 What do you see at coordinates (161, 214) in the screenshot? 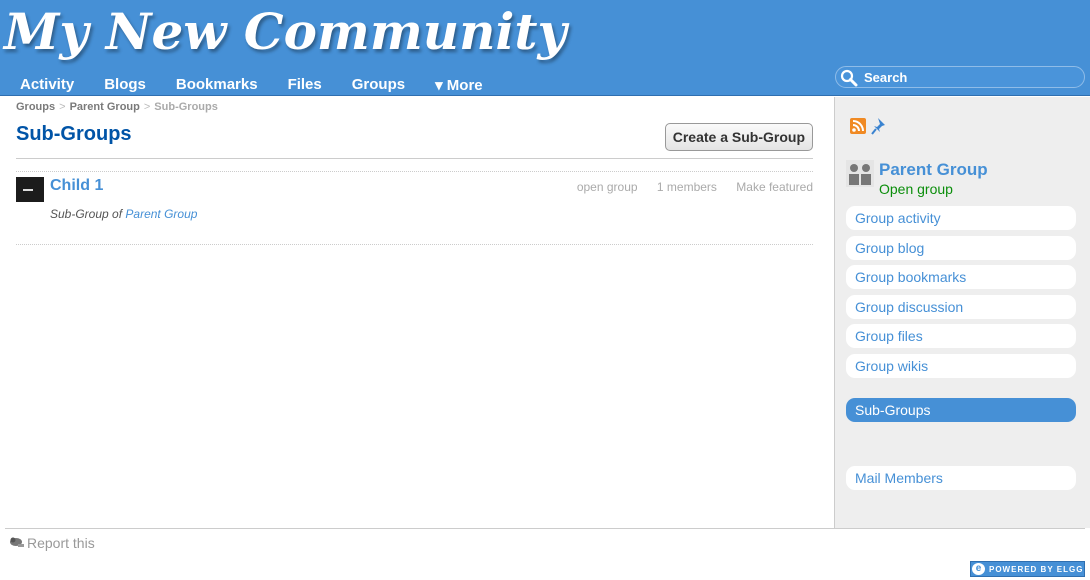
I see `parent-group-link: Parent Group` at bounding box center [161, 214].